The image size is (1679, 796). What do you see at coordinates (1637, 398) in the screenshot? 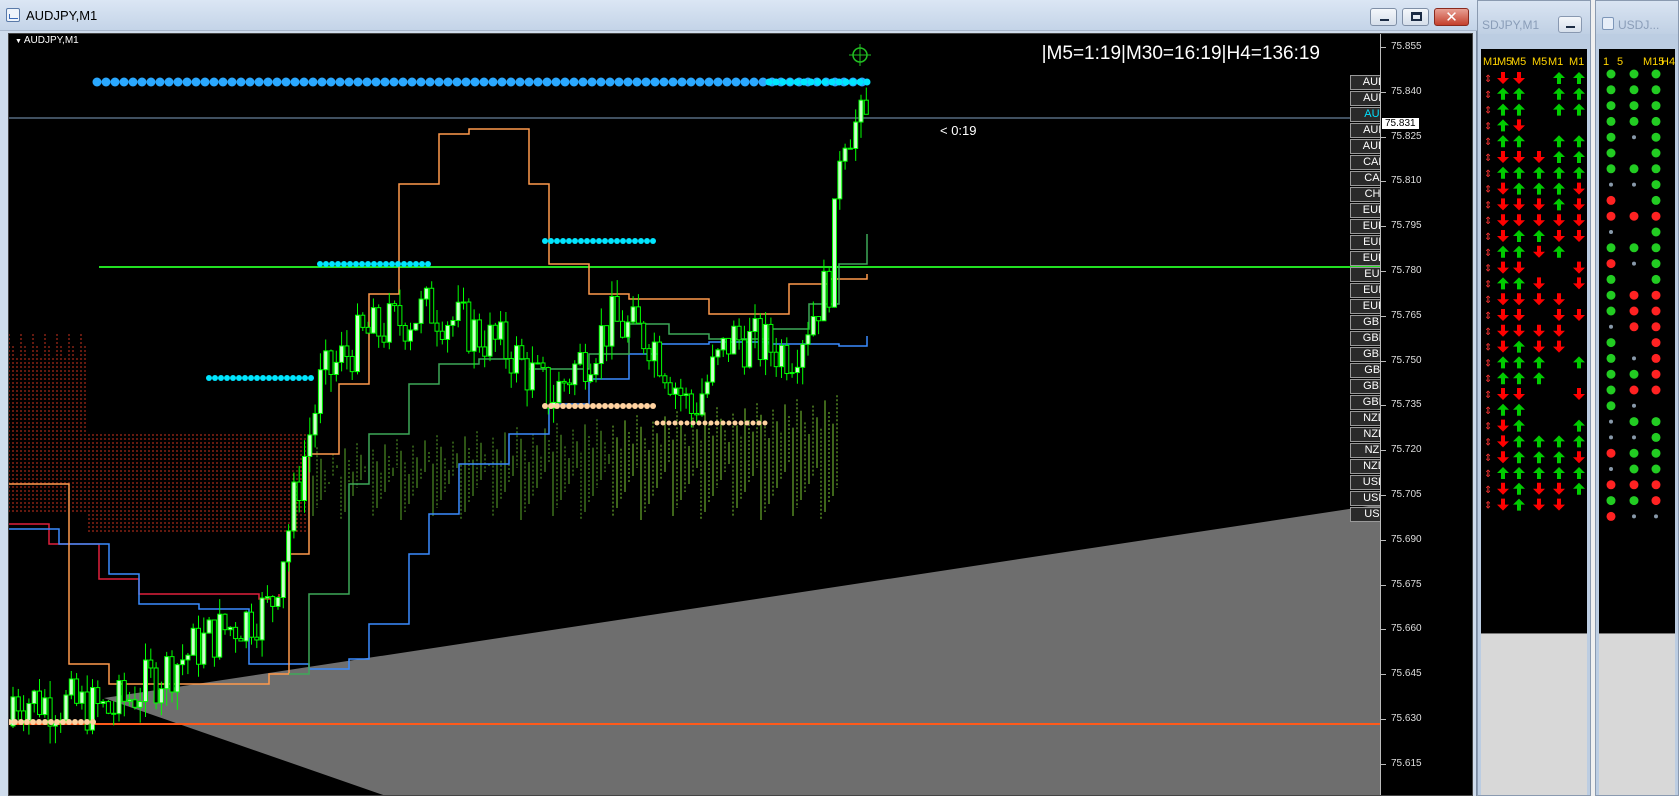
I see `mtf-dot-window: USDJ... 1 5 M15 H4` at bounding box center [1637, 398].